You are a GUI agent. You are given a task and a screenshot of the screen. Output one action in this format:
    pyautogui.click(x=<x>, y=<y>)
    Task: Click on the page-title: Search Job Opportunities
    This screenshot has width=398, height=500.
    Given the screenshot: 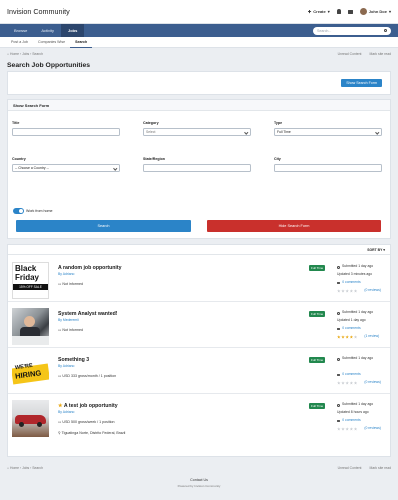 What is the action you would take?
    pyautogui.click(x=49, y=65)
    